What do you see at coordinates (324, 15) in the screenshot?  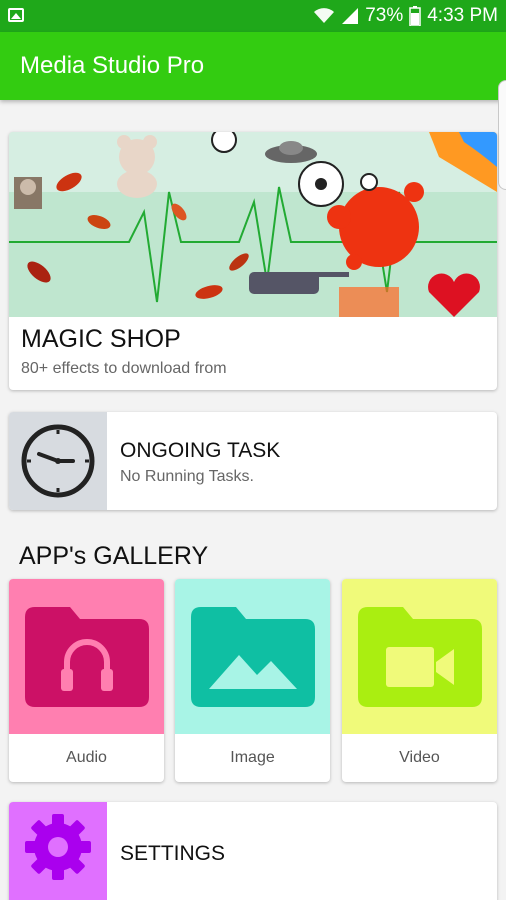 I see `wifi-icon` at bounding box center [324, 15].